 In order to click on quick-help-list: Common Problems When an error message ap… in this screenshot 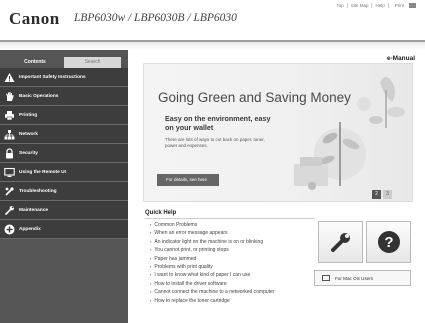, I will do `click(212, 263)`.